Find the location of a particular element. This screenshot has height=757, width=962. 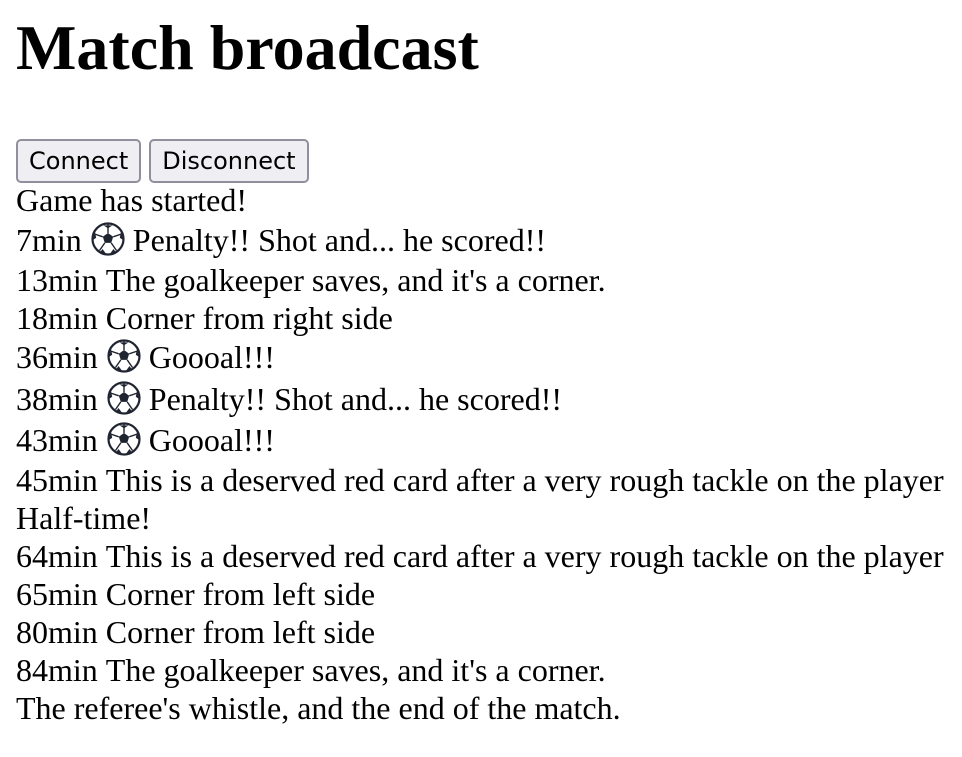

event-text: Corner from right side is located at coordinates (249, 317).